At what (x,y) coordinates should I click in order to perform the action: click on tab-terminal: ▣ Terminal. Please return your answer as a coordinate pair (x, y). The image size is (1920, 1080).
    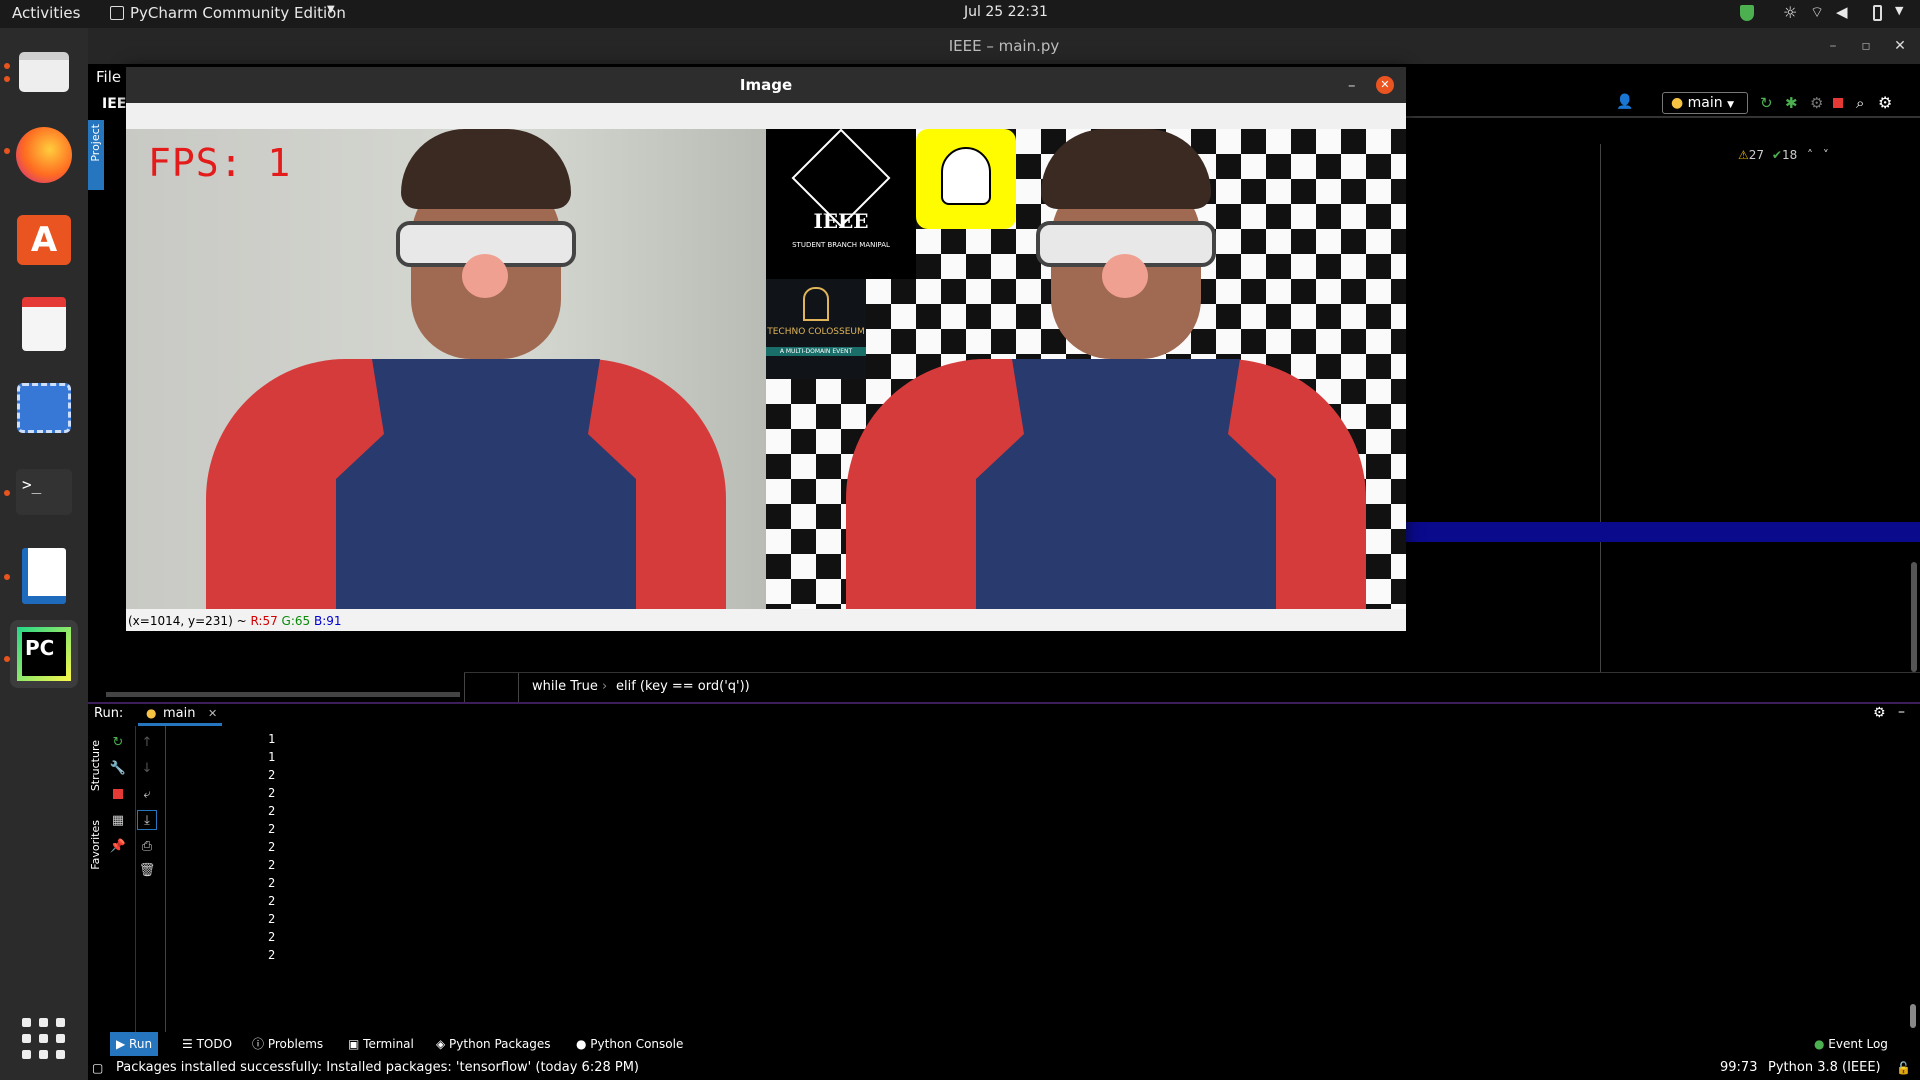
    Looking at the image, I should click on (381, 1044).